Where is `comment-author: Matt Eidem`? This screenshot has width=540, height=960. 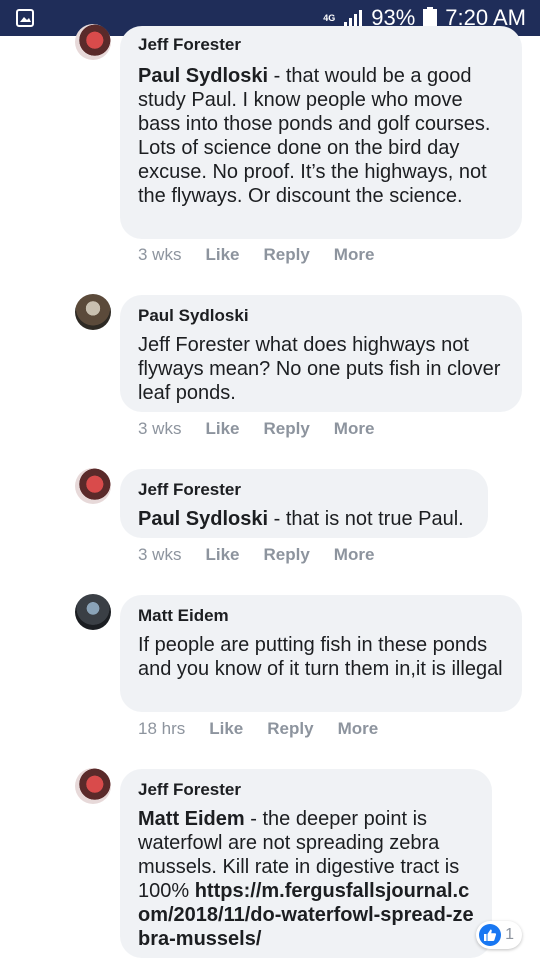
comment-author: Matt Eidem is located at coordinates (321, 616).